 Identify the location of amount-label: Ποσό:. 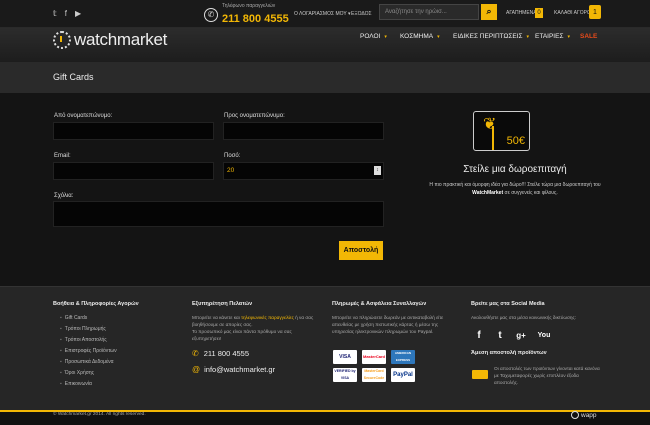
(232, 156).